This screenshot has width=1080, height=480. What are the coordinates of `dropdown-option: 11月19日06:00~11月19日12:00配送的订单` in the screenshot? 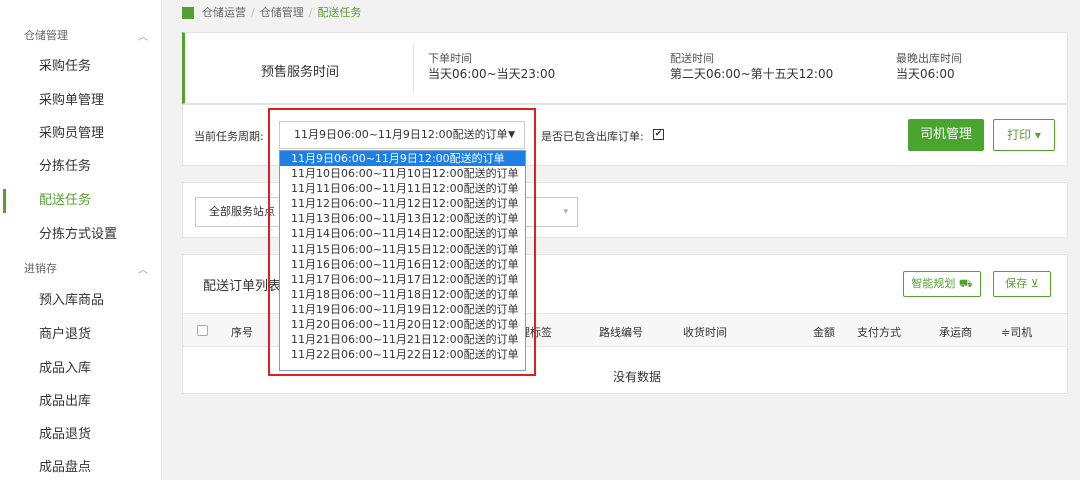 It's located at (402, 309).